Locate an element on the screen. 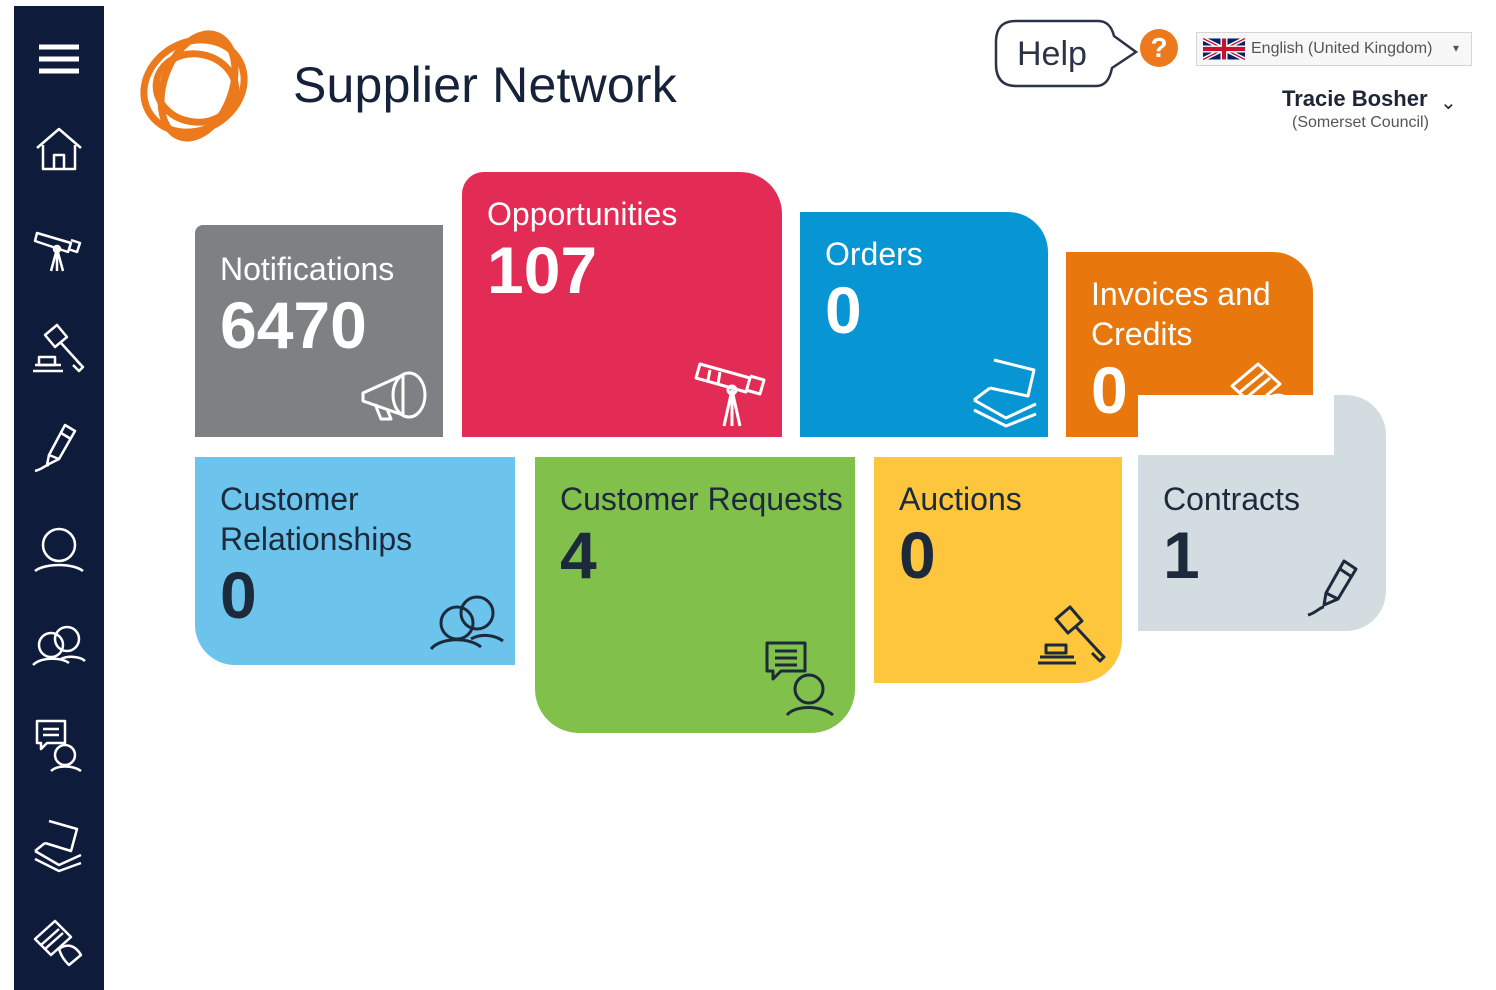 The image size is (1496, 990). sidebar is located at coordinates (59, 498).